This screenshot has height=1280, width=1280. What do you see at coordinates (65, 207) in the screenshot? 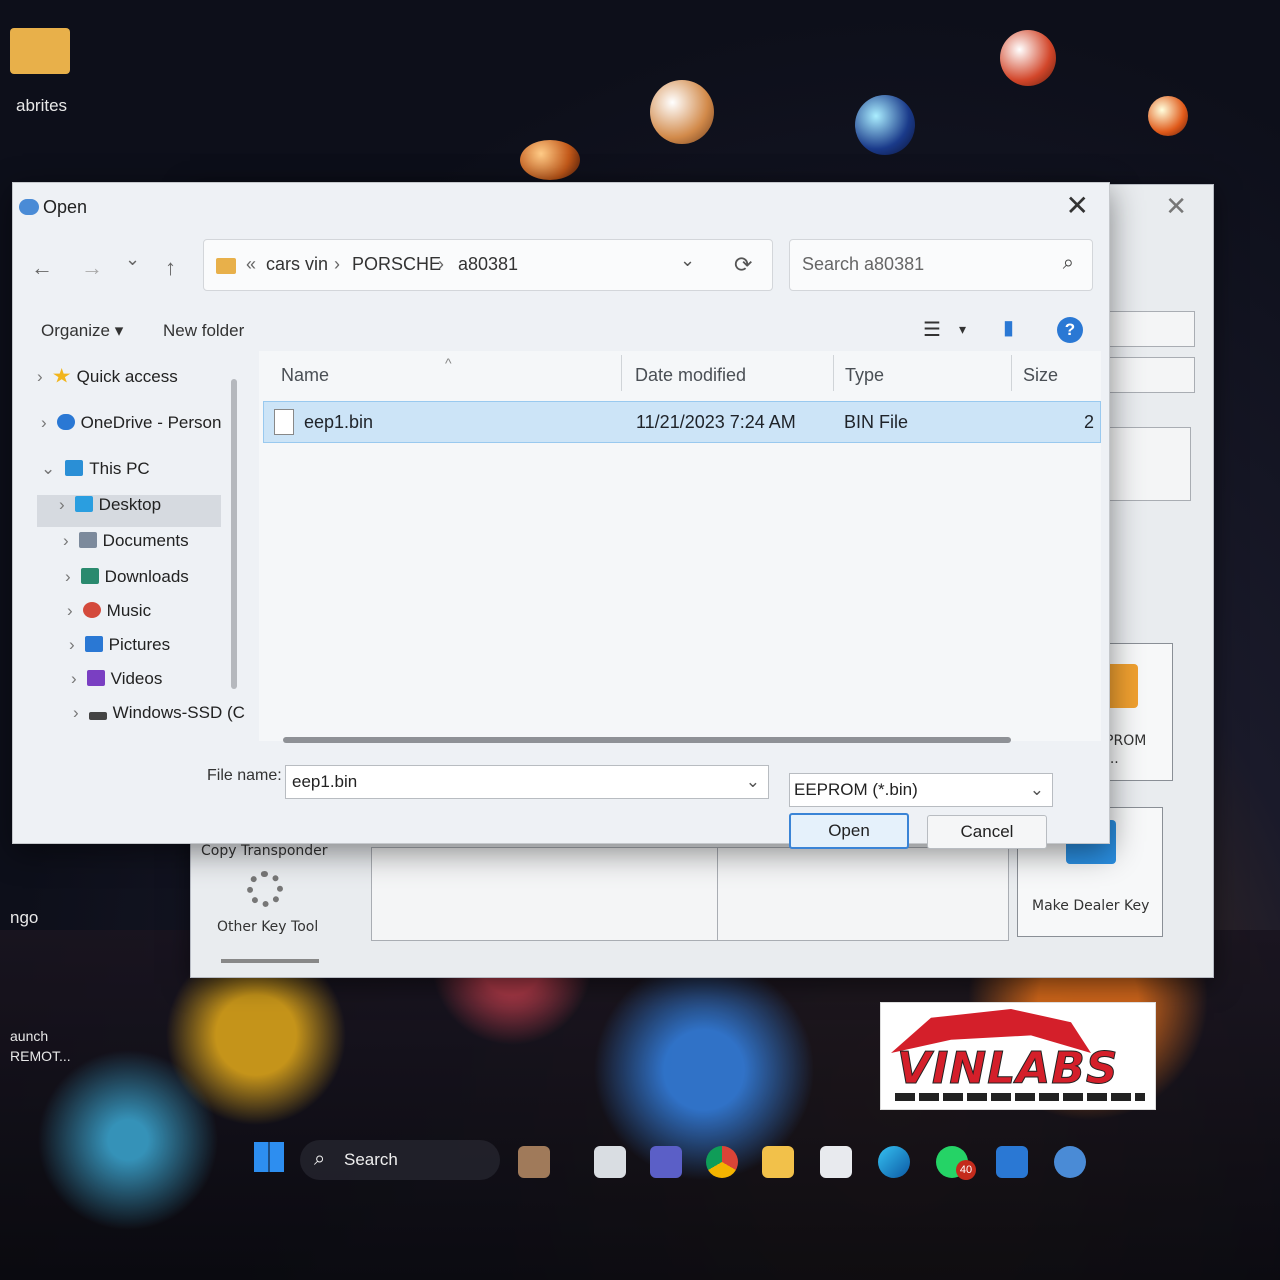
I see `dialog-title: Open` at bounding box center [65, 207].